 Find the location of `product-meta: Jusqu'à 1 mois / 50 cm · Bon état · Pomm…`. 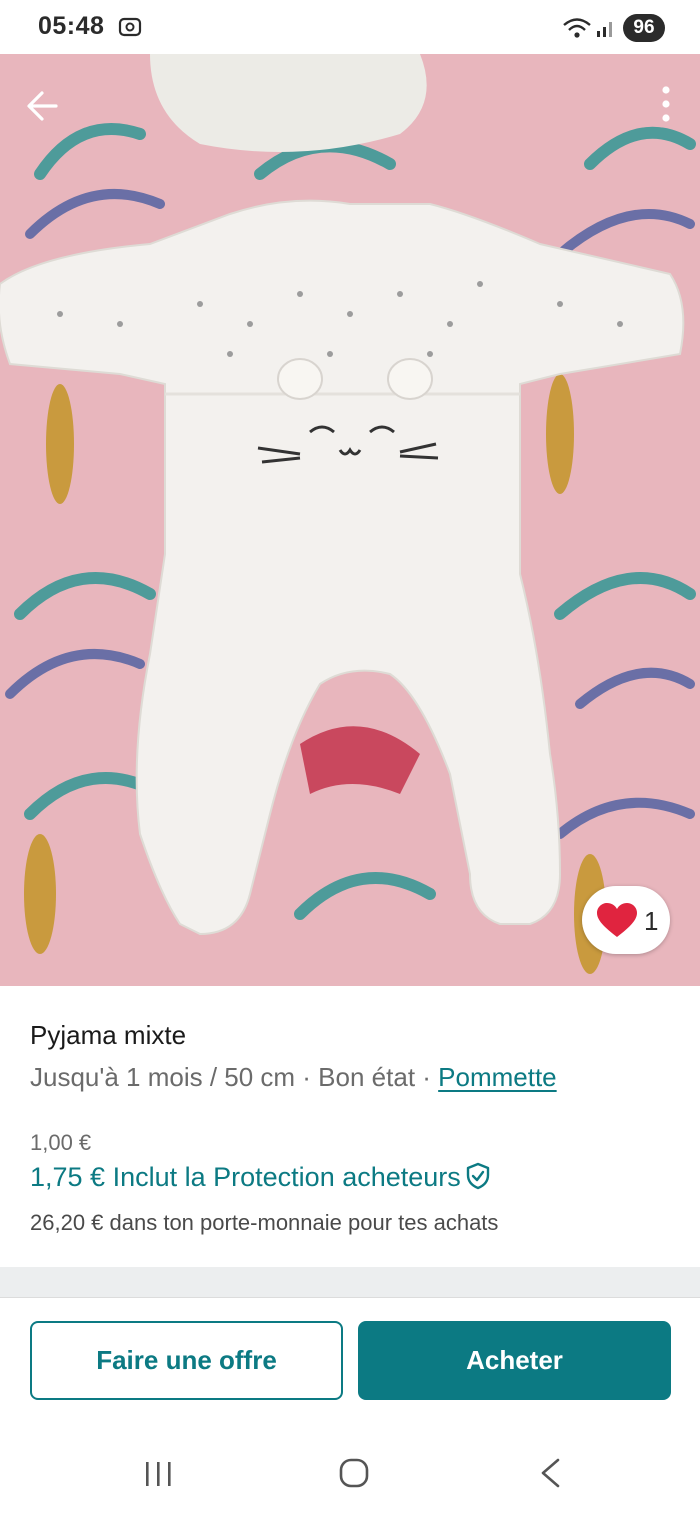

product-meta: Jusqu'à 1 mois / 50 cm · Bon état · Pomm… is located at coordinates (293, 1077).